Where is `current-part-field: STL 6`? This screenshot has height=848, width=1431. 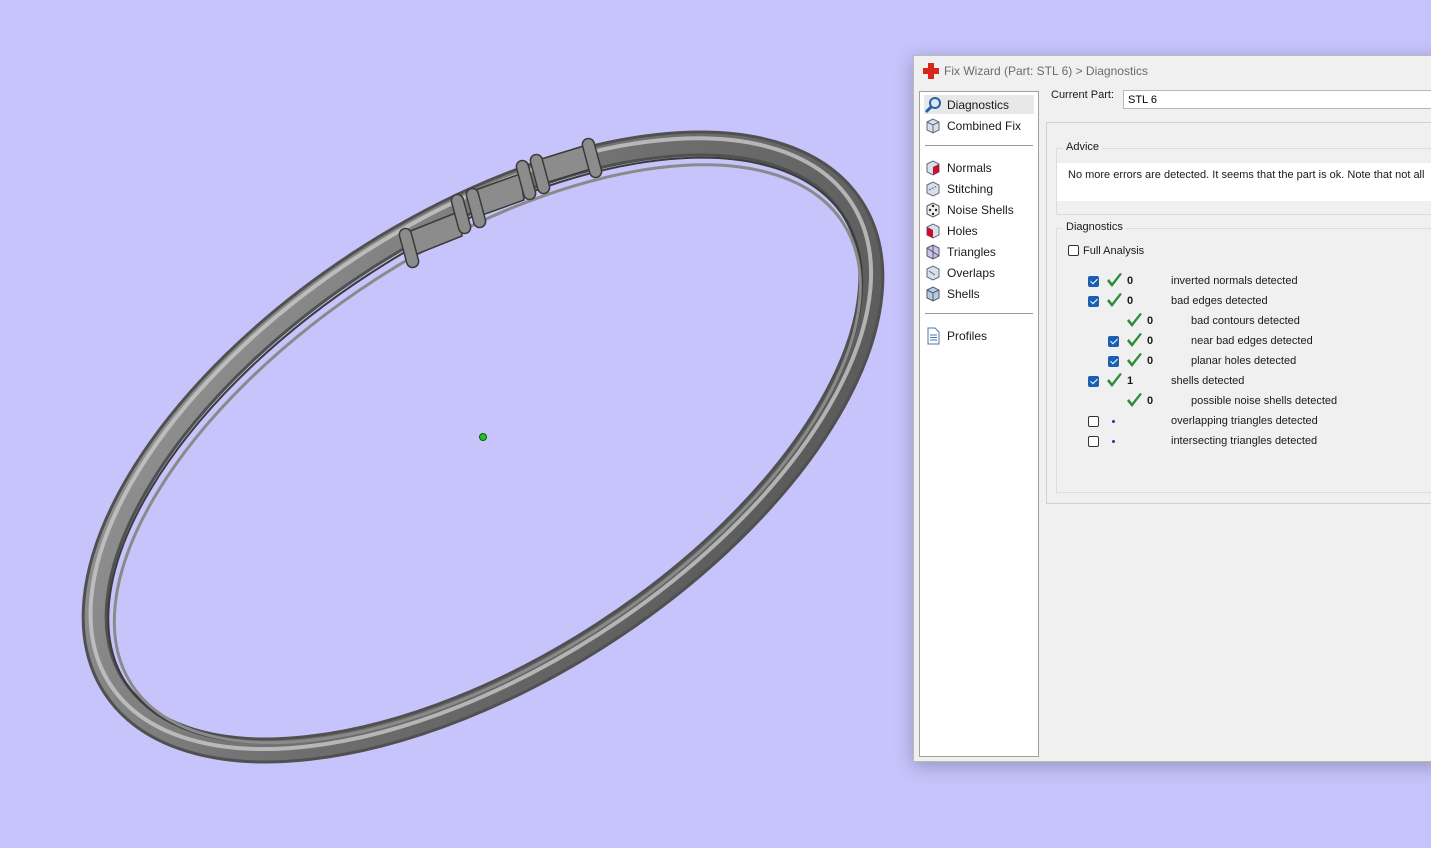
current-part-field: STL 6 is located at coordinates (1277, 99).